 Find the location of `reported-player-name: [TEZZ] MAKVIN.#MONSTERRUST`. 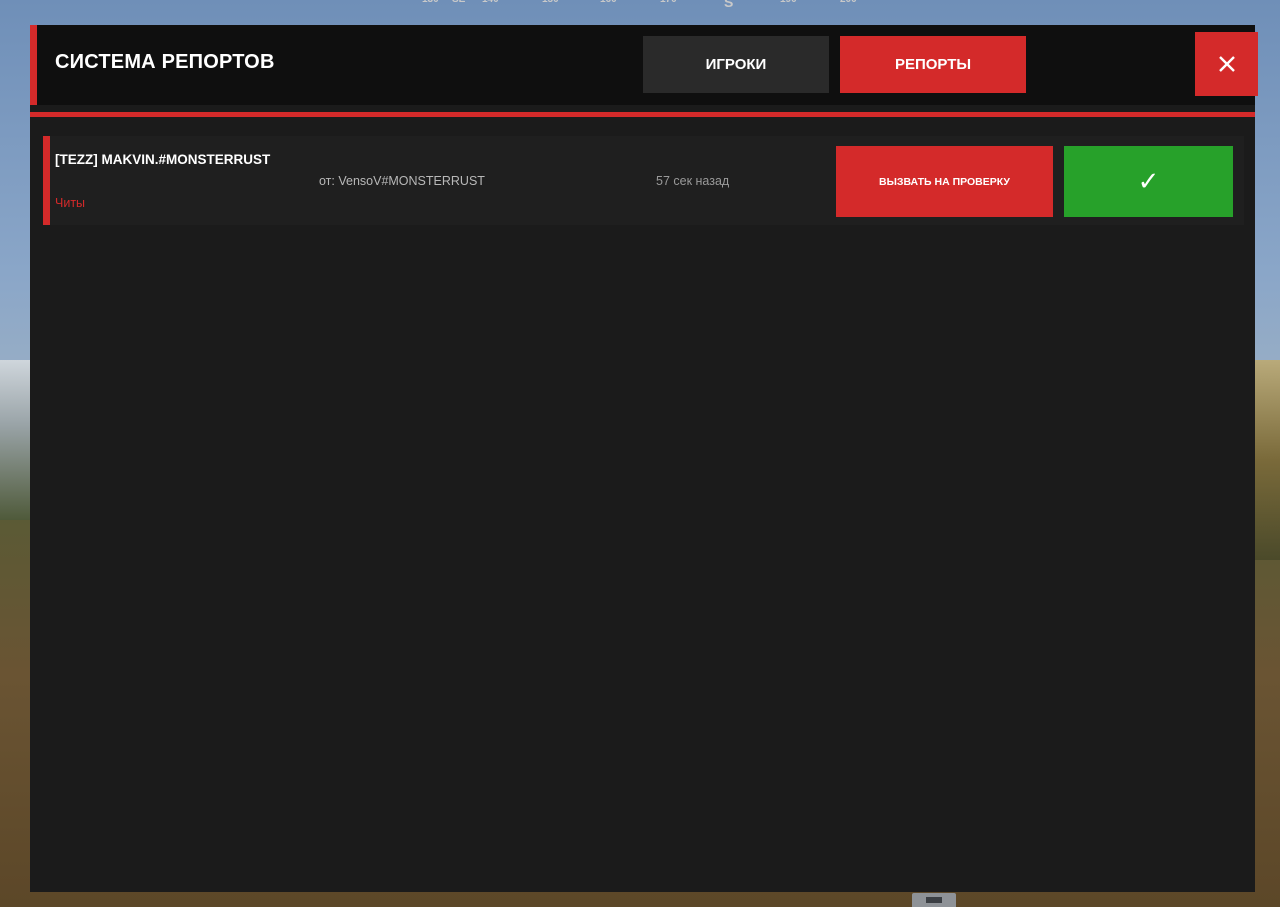

reported-player-name: [TEZZ] MAKVIN.#MONSTERRUST is located at coordinates (163, 159).